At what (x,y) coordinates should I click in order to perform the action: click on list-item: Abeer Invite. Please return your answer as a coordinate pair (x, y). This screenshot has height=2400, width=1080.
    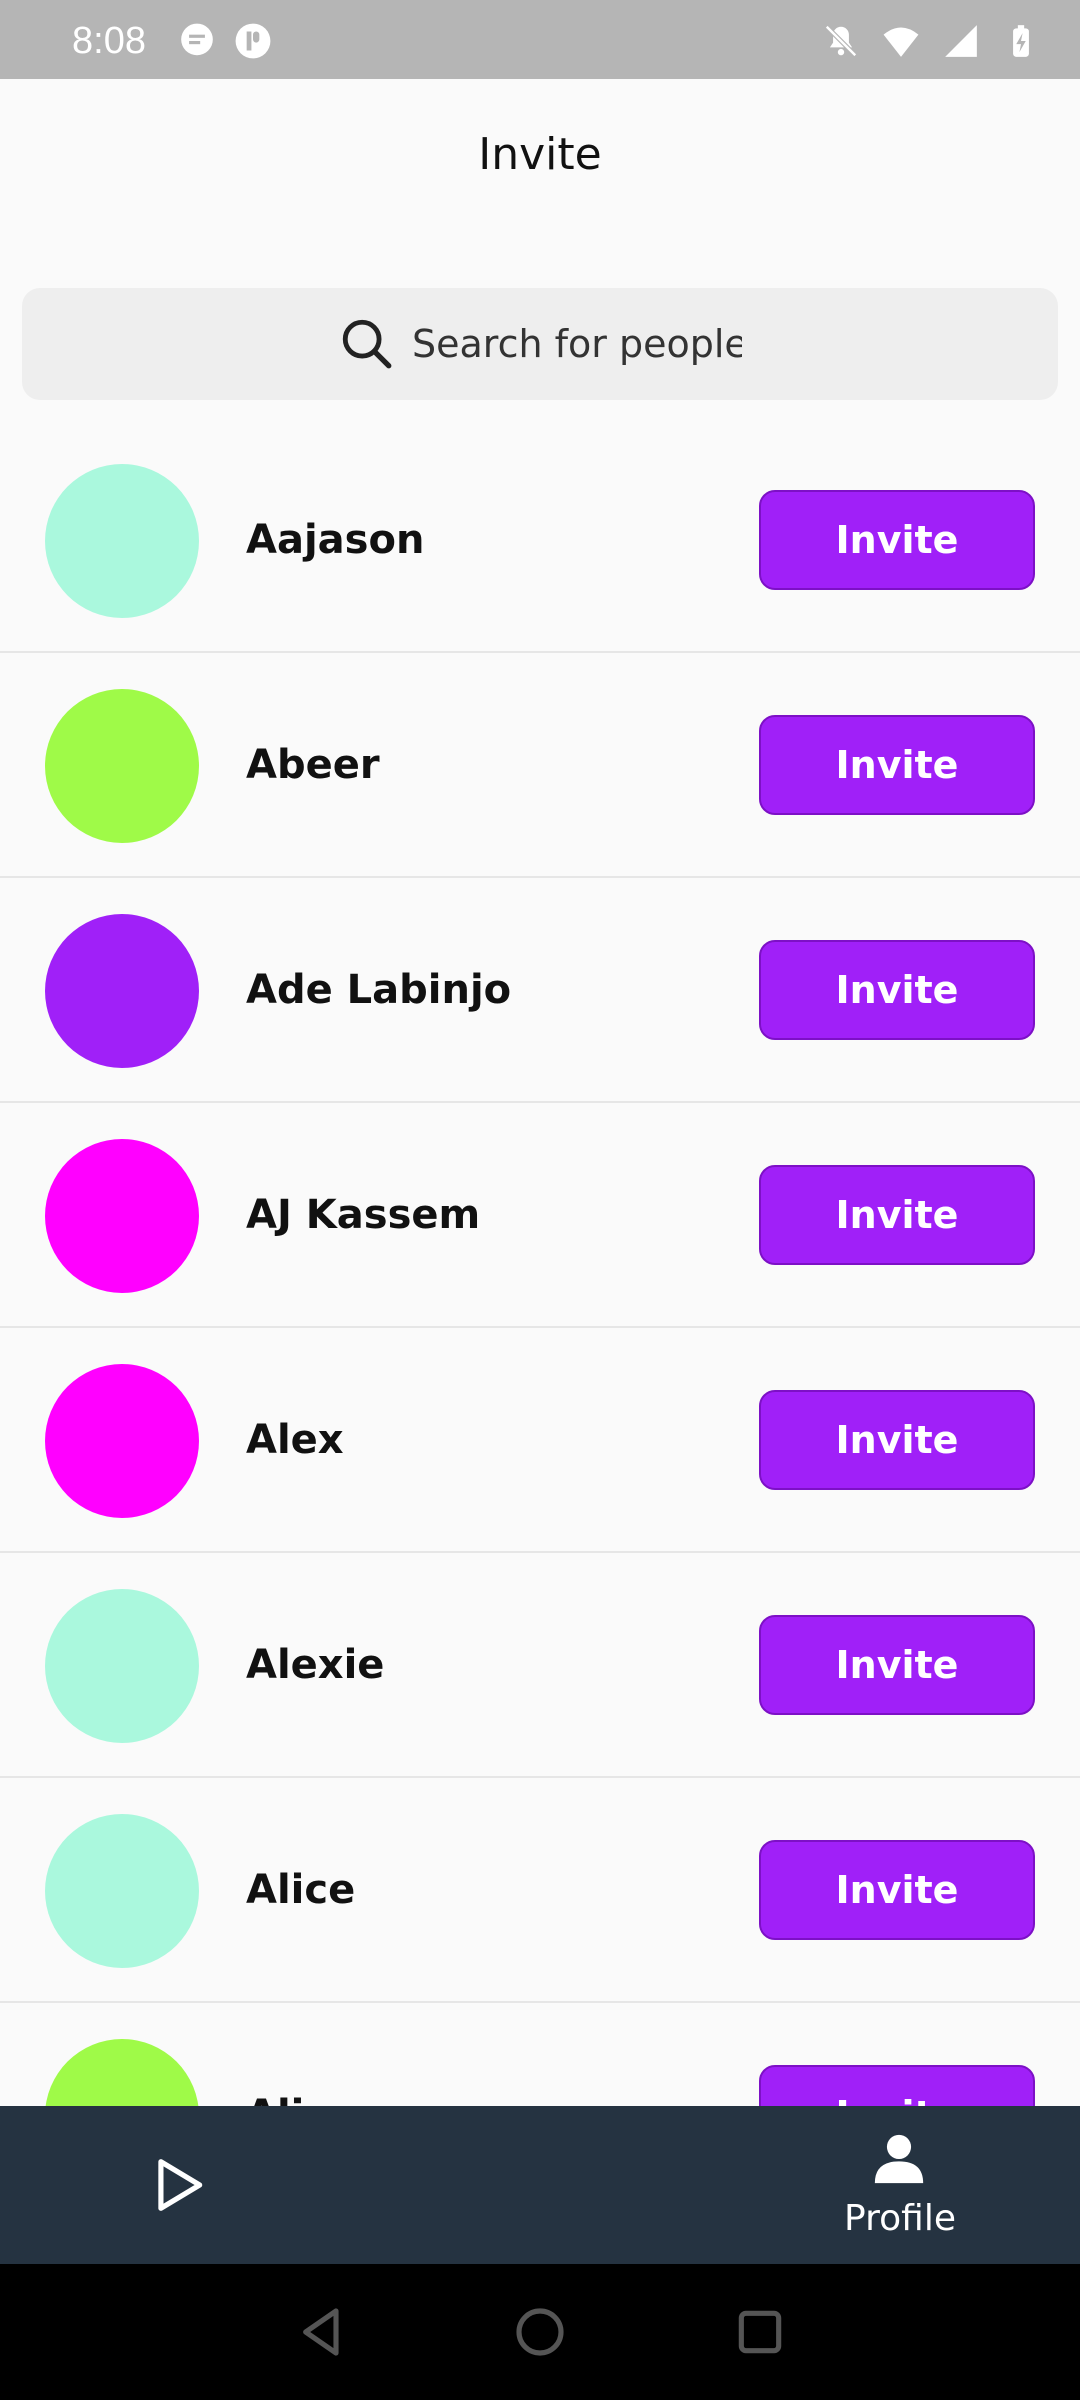
    Looking at the image, I should click on (540, 765).